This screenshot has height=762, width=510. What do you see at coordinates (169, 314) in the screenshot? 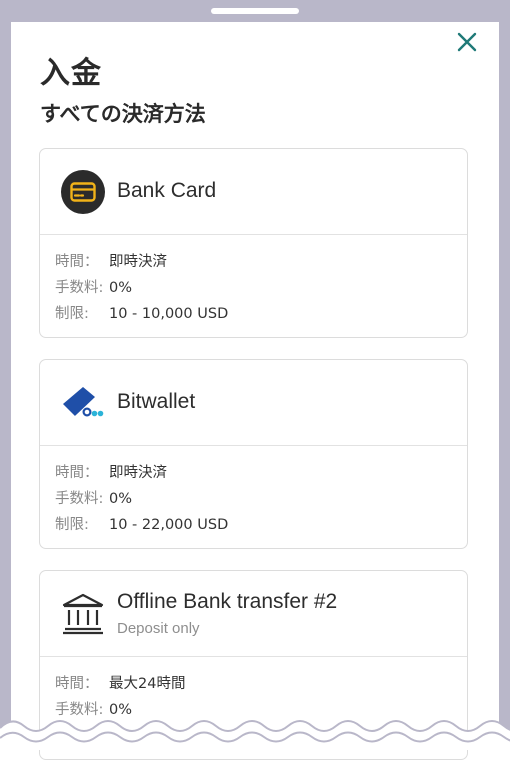
I see `limit-value: 10 - 10,000 USD` at bounding box center [169, 314].